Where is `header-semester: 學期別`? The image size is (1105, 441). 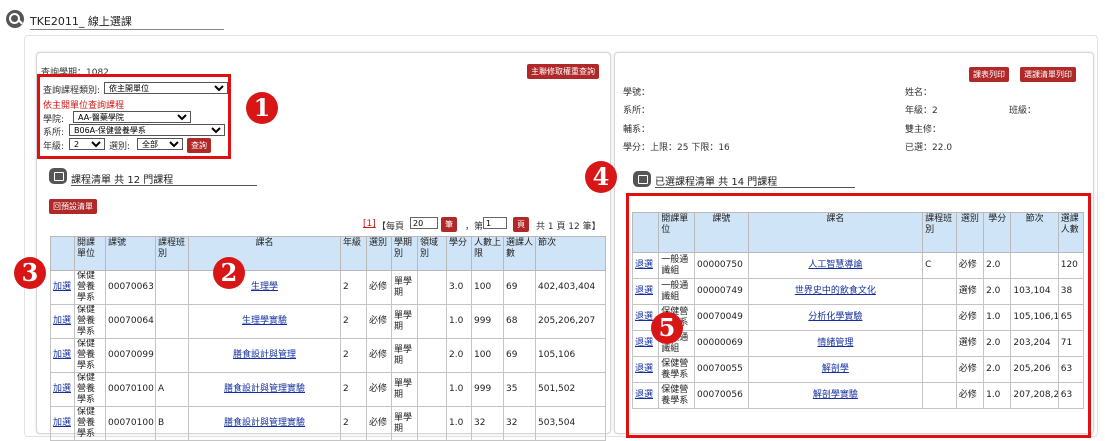 header-semester: 學期別 is located at coordinates (404, 253).